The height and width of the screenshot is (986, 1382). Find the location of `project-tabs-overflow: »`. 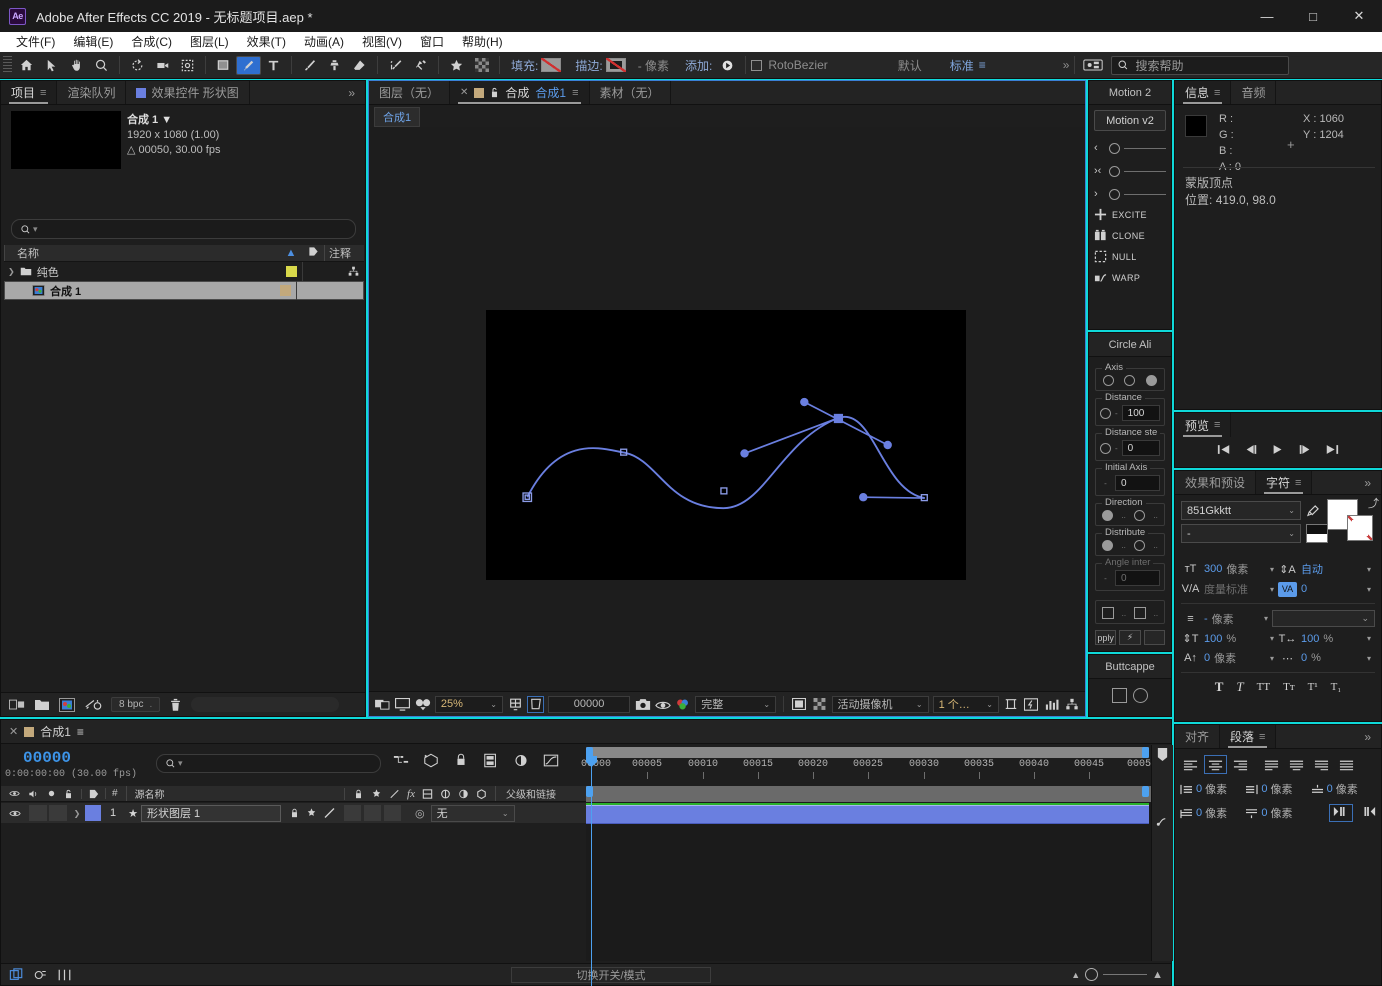

project-tabs-overflow: » is located at coordinates (351, 92).